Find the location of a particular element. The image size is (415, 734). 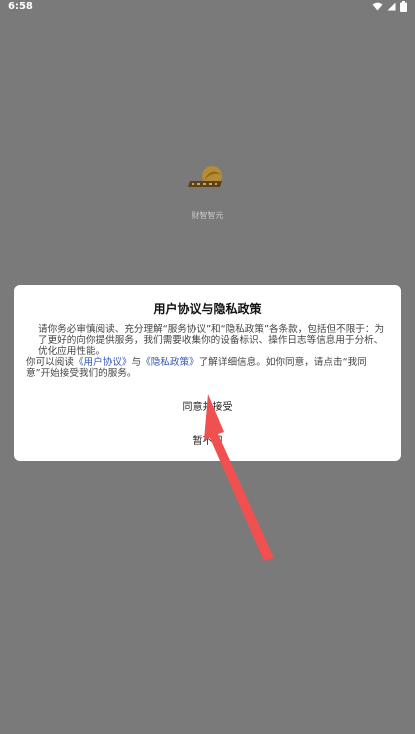

paragraph-2-prefix: 你可以阅读 is located at coordinates (50, 362).